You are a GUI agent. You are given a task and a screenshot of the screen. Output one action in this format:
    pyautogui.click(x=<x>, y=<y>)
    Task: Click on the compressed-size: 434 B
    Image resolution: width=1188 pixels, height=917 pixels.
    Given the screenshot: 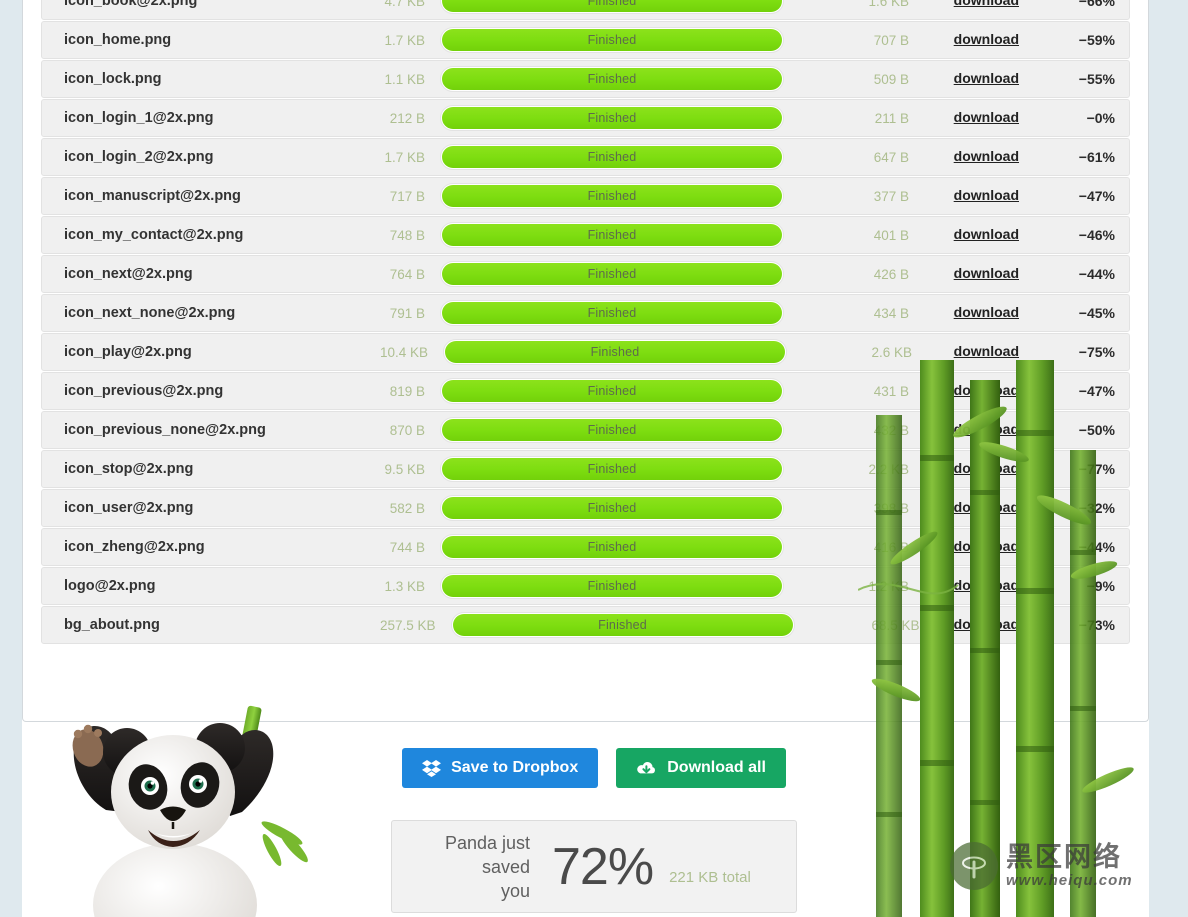 What is the action you would take?
    pyautogui.click(x=891, y=313)
    